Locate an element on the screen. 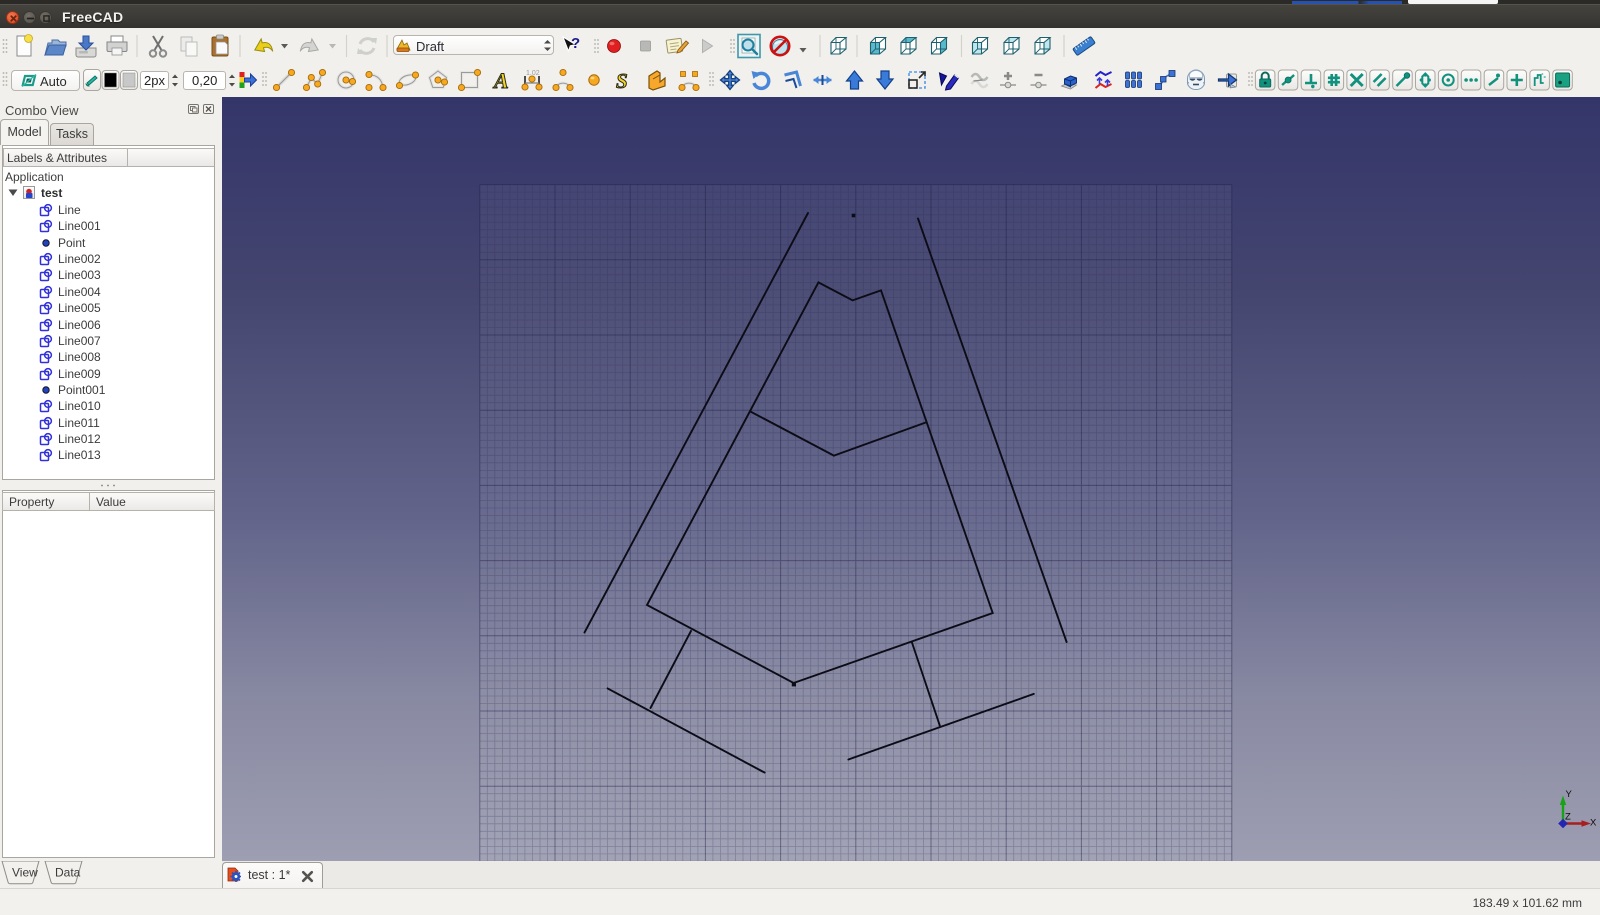 Image resolution: width=1600 pixels, height=915 pixels. svg-text: Y is located at coordinates (1569, 794).